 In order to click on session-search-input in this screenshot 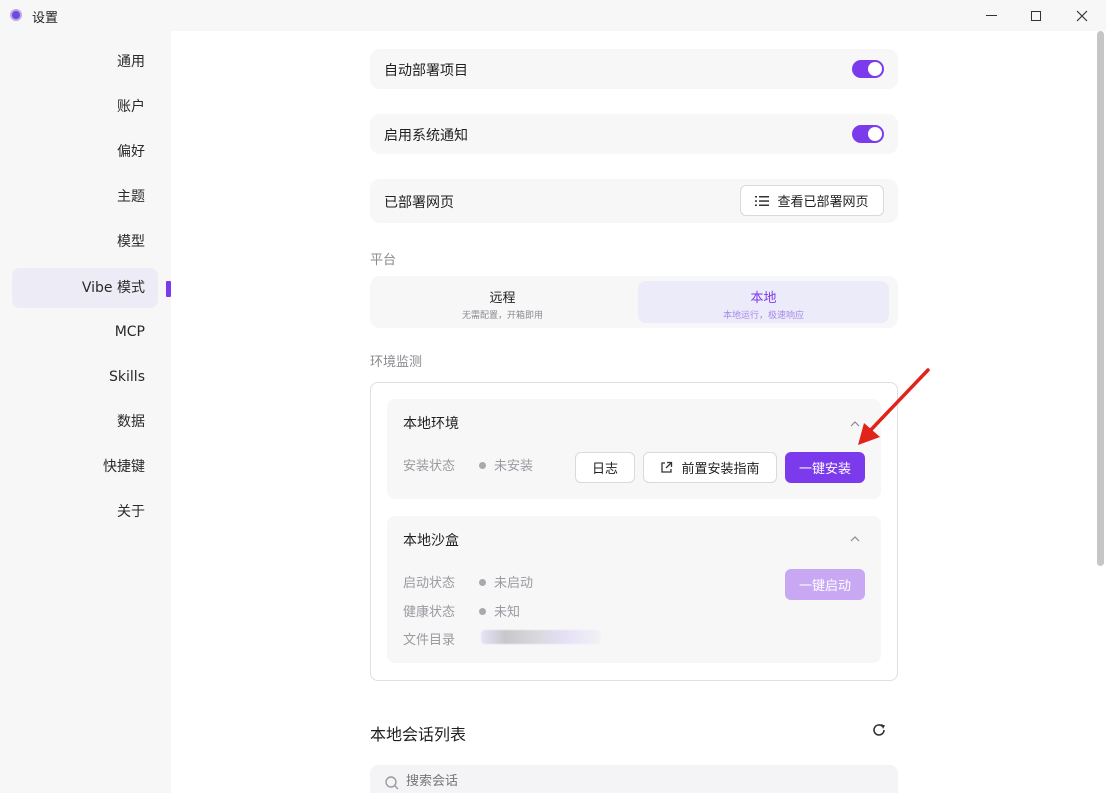, I will do `click(556, 781)`.